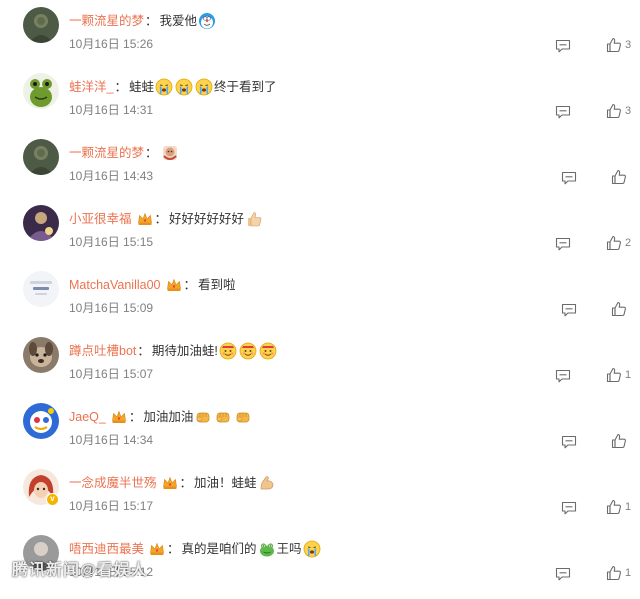 The height and width of the screenshot is (599, 640). What do you see at coordinates (254, 219) in the screenshot?
I see `thumbs-up-emoji` at bounding box center [254, 219].